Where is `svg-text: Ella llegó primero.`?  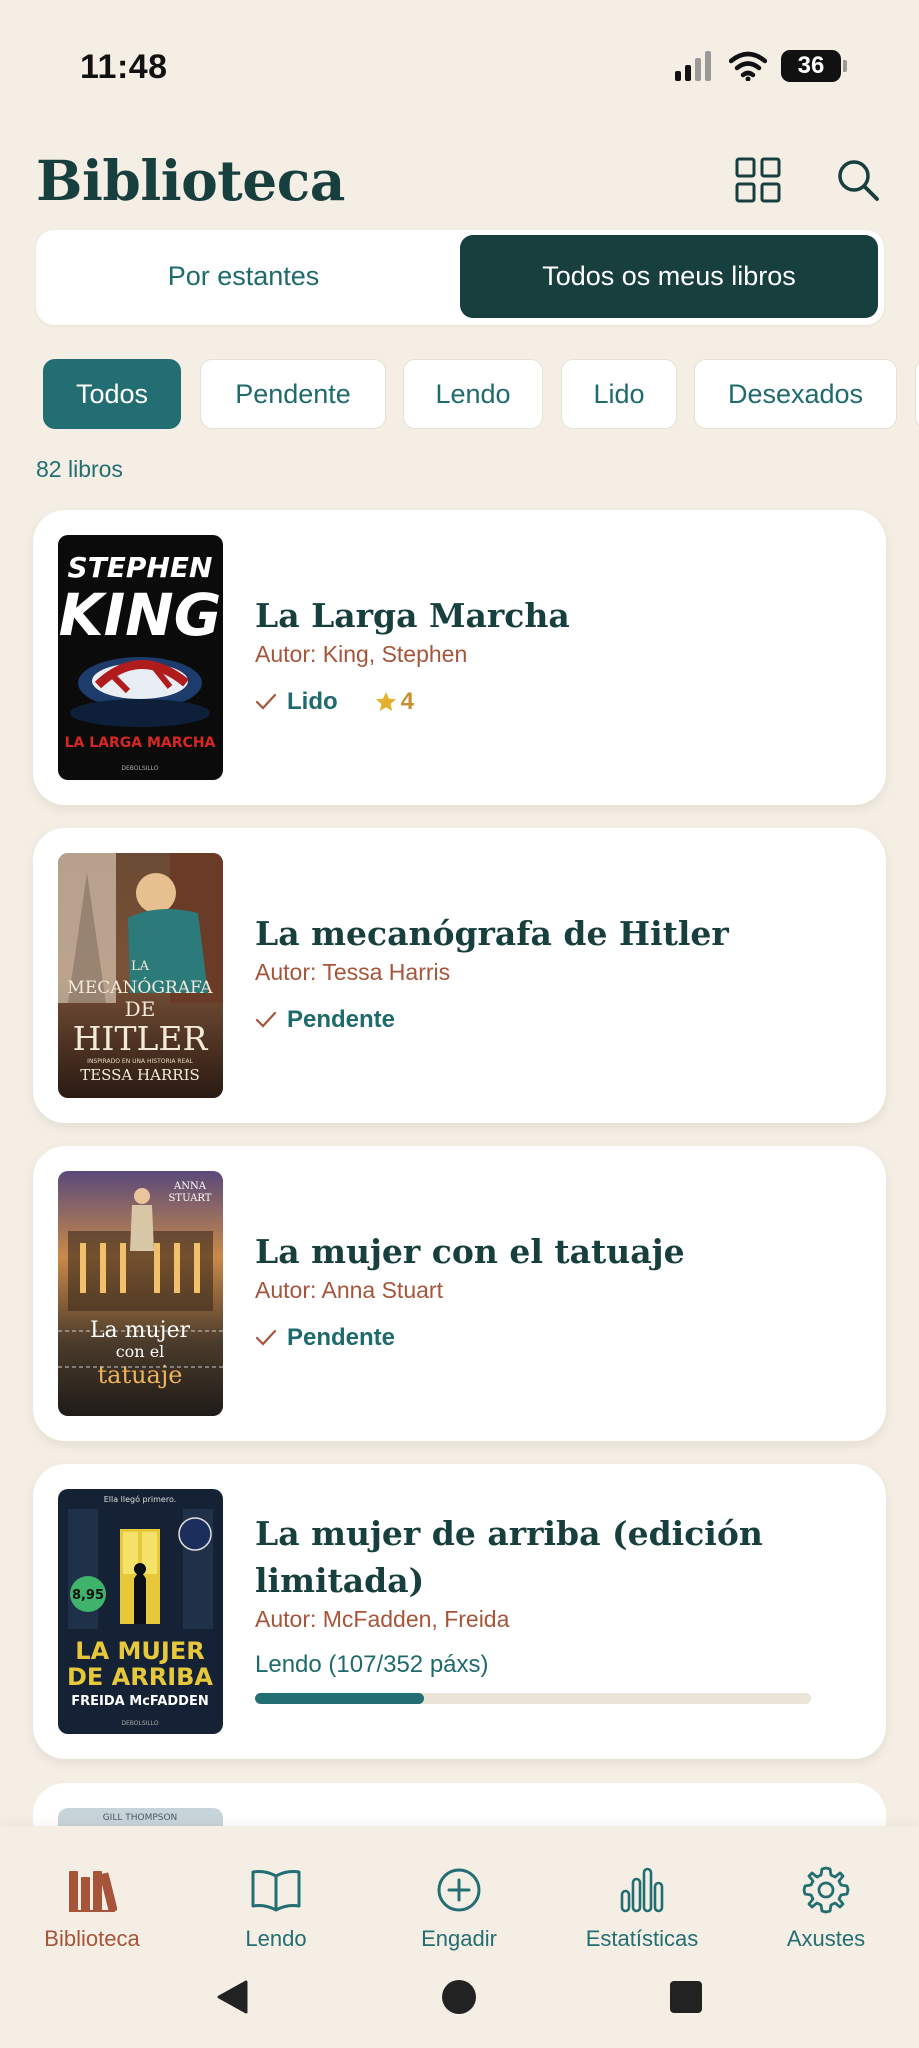 svg-text: Ella llegó primero. is located at coordinates (140, 1499).